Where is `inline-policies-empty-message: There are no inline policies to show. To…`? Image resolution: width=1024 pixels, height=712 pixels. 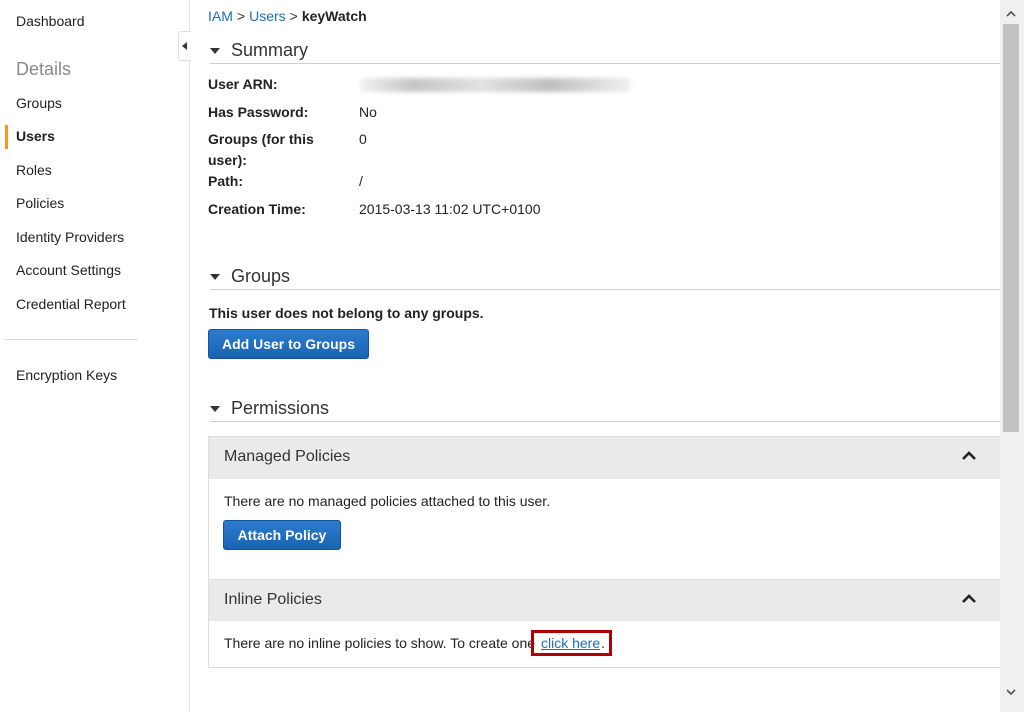
inline-policies-empty-message: There are no inline policies to show. To… is located at coordinates (380, 643).